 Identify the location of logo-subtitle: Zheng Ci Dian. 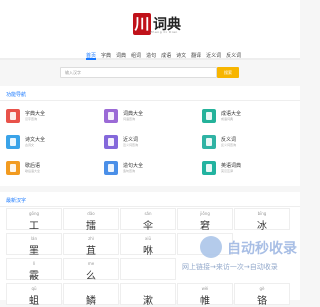
(164, 32).